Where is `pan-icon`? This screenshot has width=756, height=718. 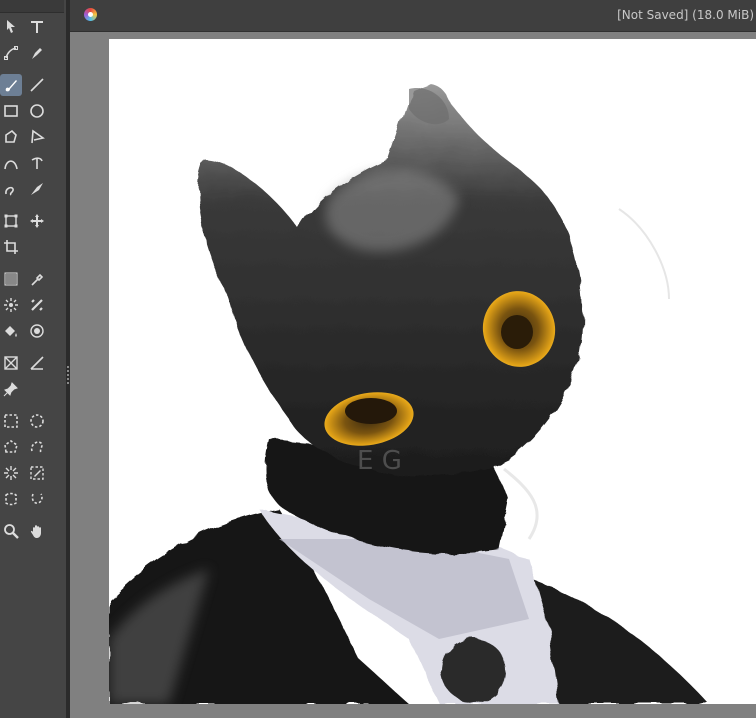 pan-icon is located at coordinates (35, 531).